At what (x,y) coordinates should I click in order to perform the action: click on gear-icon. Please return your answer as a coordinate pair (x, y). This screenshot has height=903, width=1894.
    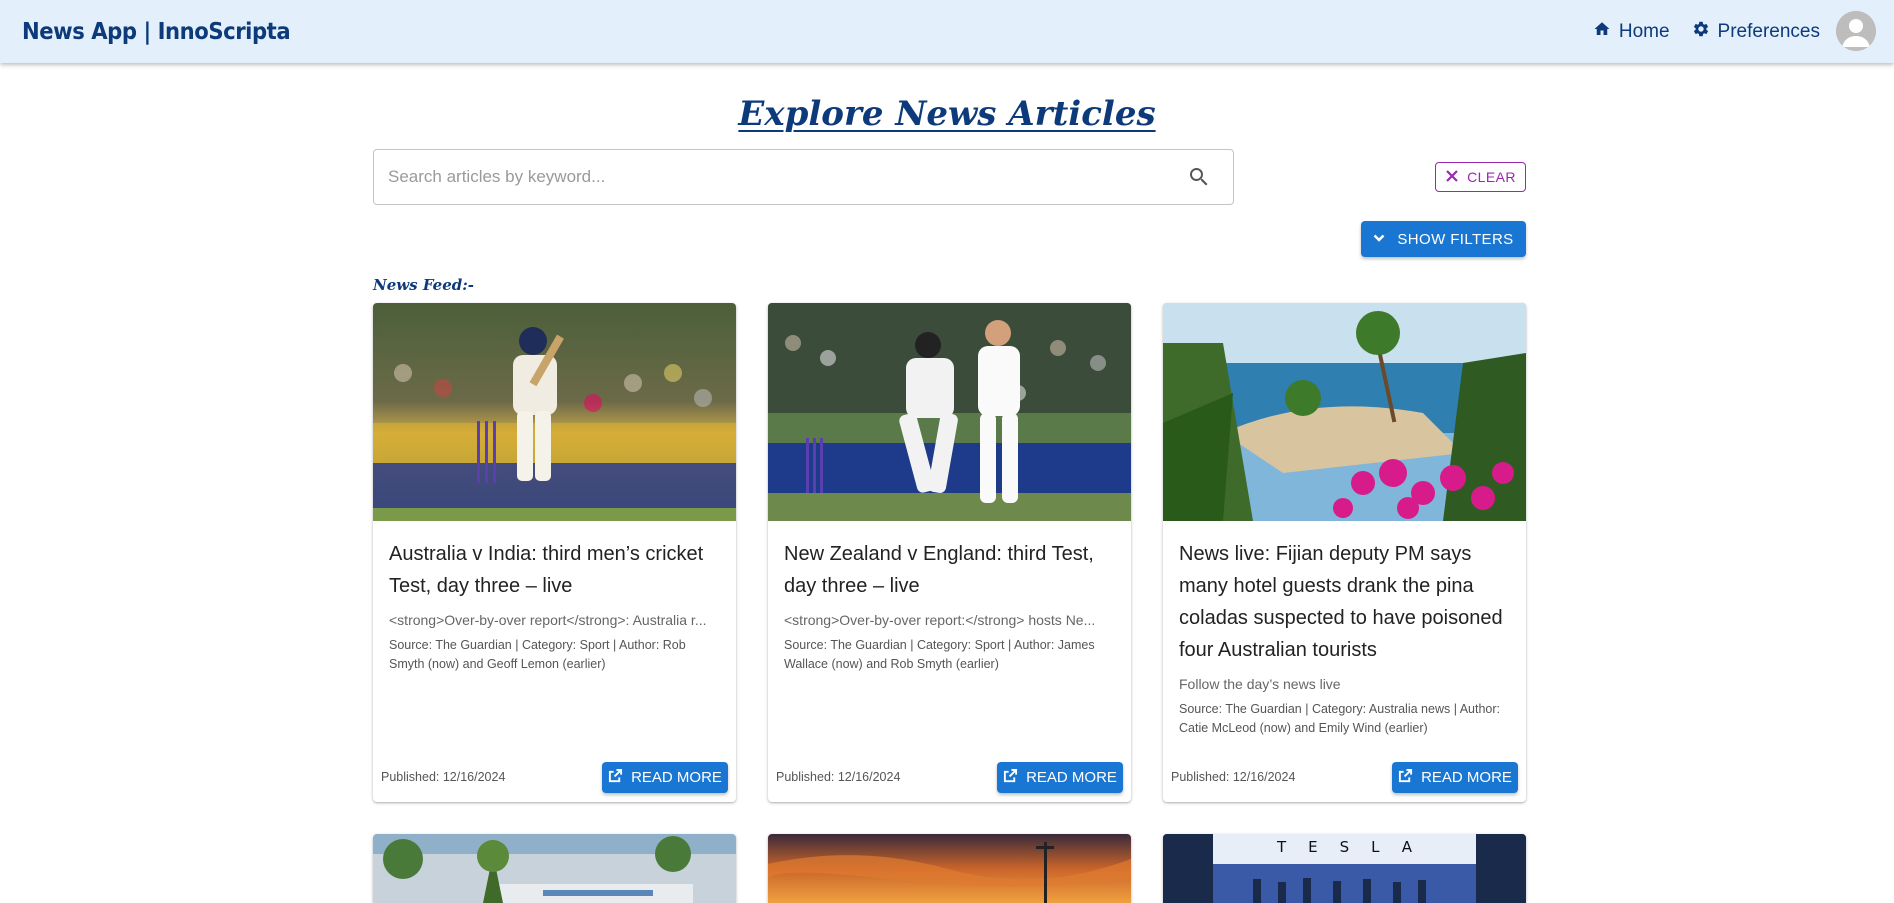
    Looking at the image, I should click on (1701, 32).